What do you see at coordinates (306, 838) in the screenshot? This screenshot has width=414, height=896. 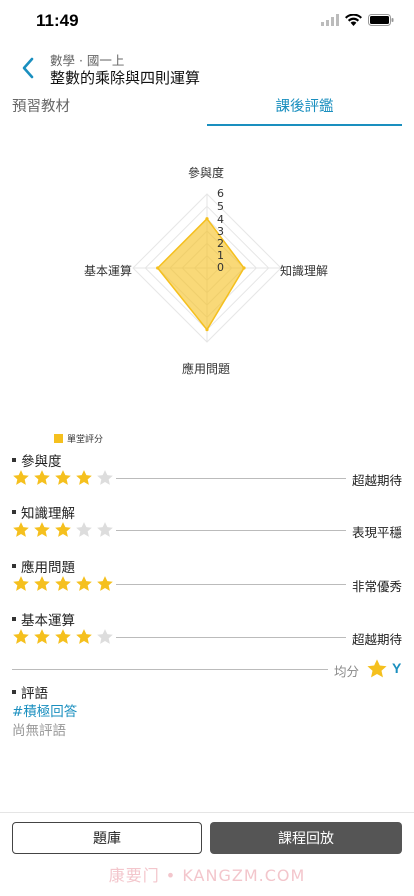 I see `course-replay-button: 課程回放` at bounding box center [306, 838].